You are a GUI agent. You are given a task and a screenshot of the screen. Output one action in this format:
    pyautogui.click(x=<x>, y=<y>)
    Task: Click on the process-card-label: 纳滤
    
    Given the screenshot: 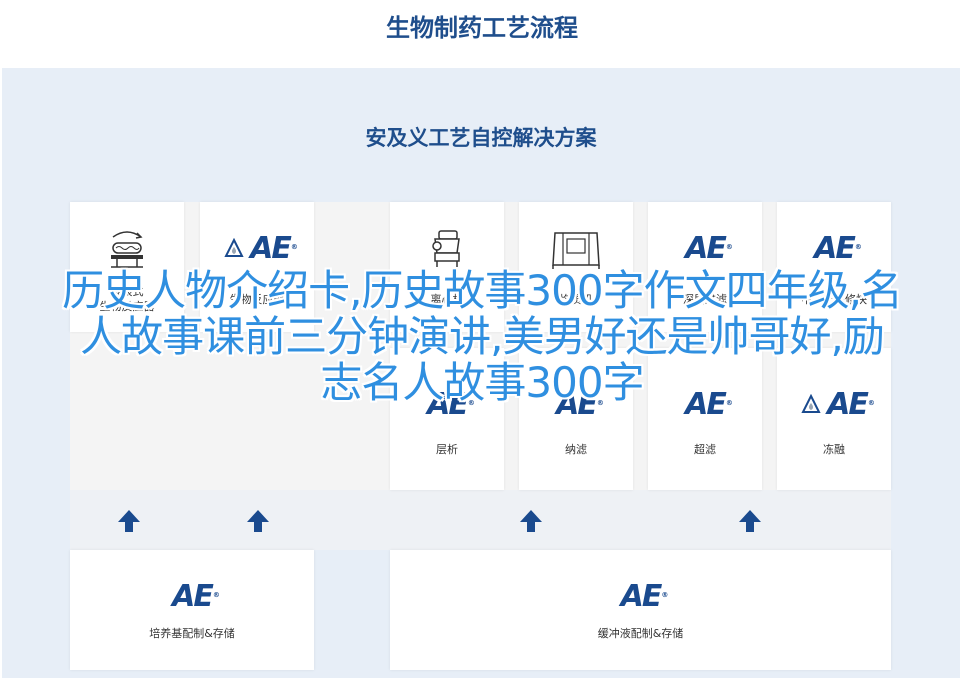 What is the action you would take?
    pyautogui.click(x=576, y=449)
    